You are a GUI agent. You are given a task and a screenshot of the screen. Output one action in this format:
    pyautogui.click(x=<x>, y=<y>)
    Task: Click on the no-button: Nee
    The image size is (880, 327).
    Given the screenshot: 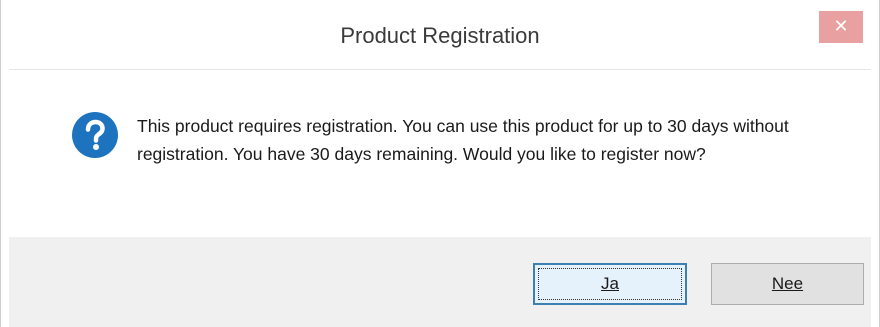 What is the action you would take?
    pyautogui.click(x=787, y=284)
    